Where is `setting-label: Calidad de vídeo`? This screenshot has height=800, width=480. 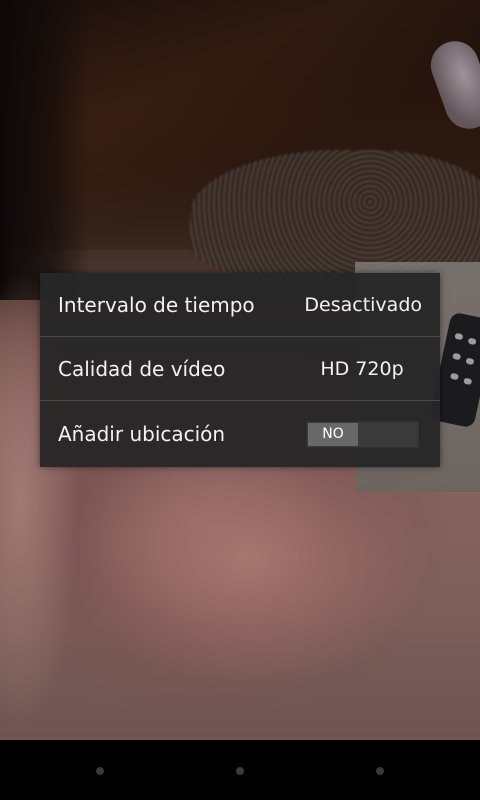 setting-label: Calidad de vídeo is located at coordinates (142, 368).